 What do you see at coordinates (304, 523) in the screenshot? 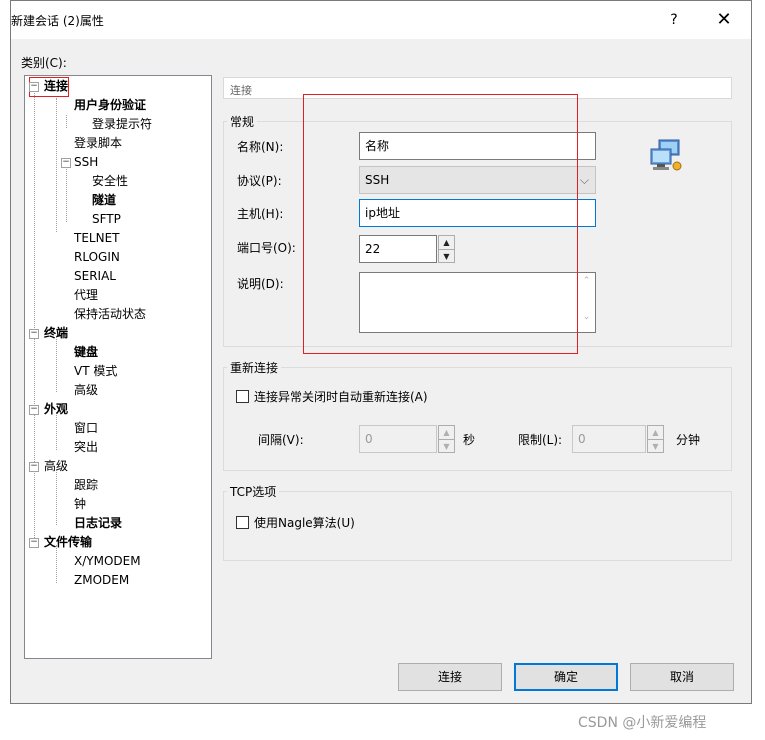
I see `nagle-label: 使用Nagle算法(U)` at bounding box center [304, 523].